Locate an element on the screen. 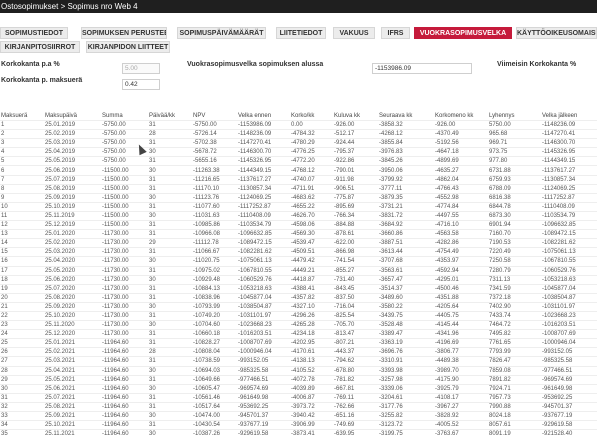 Image resolution: width=597 pixels, height=439 pixels. table-cell: -961649.98 is located at coordinates (263, 397).